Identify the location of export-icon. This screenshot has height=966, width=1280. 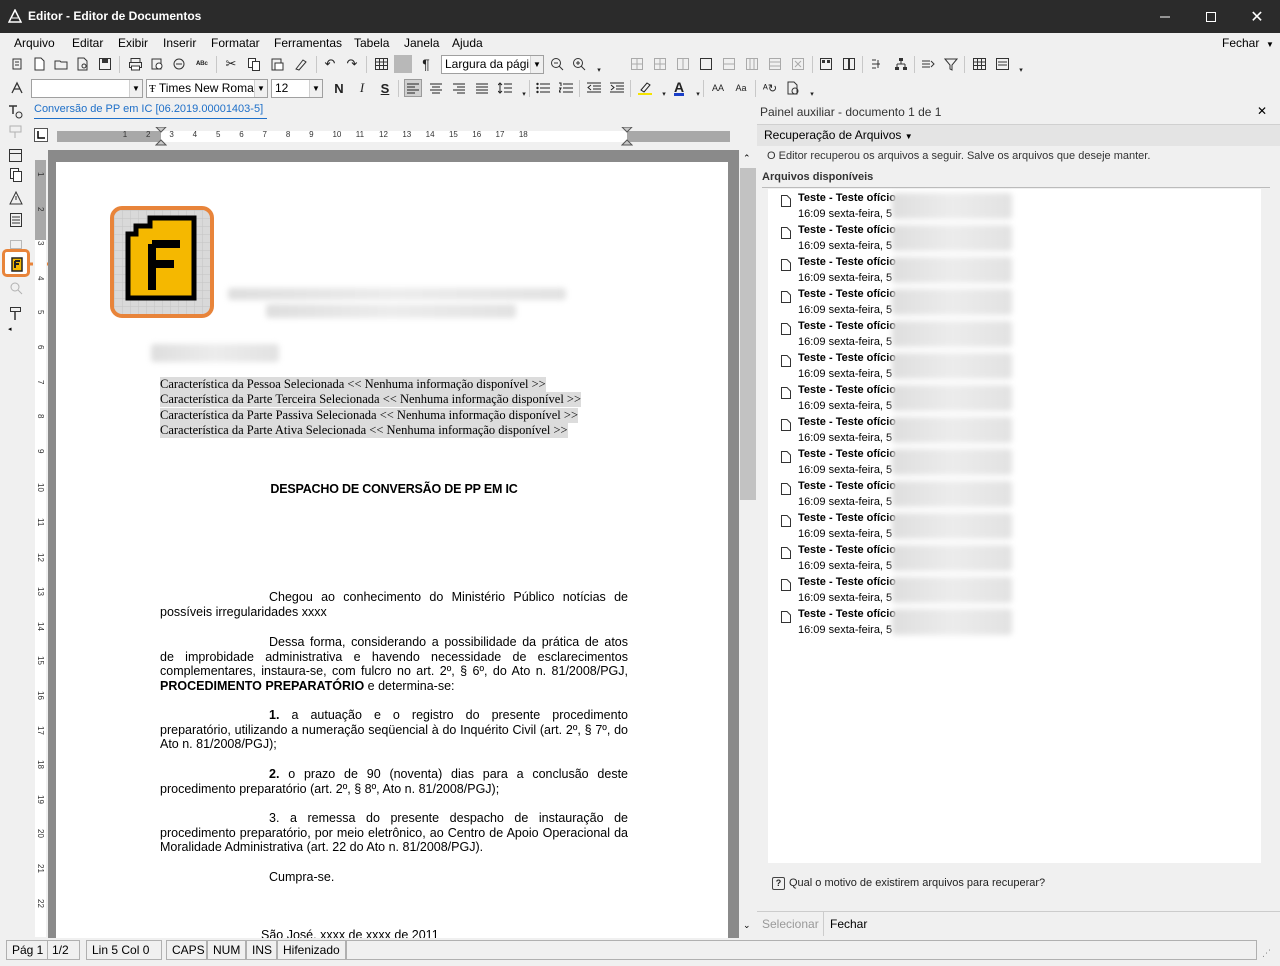
(928, 64).